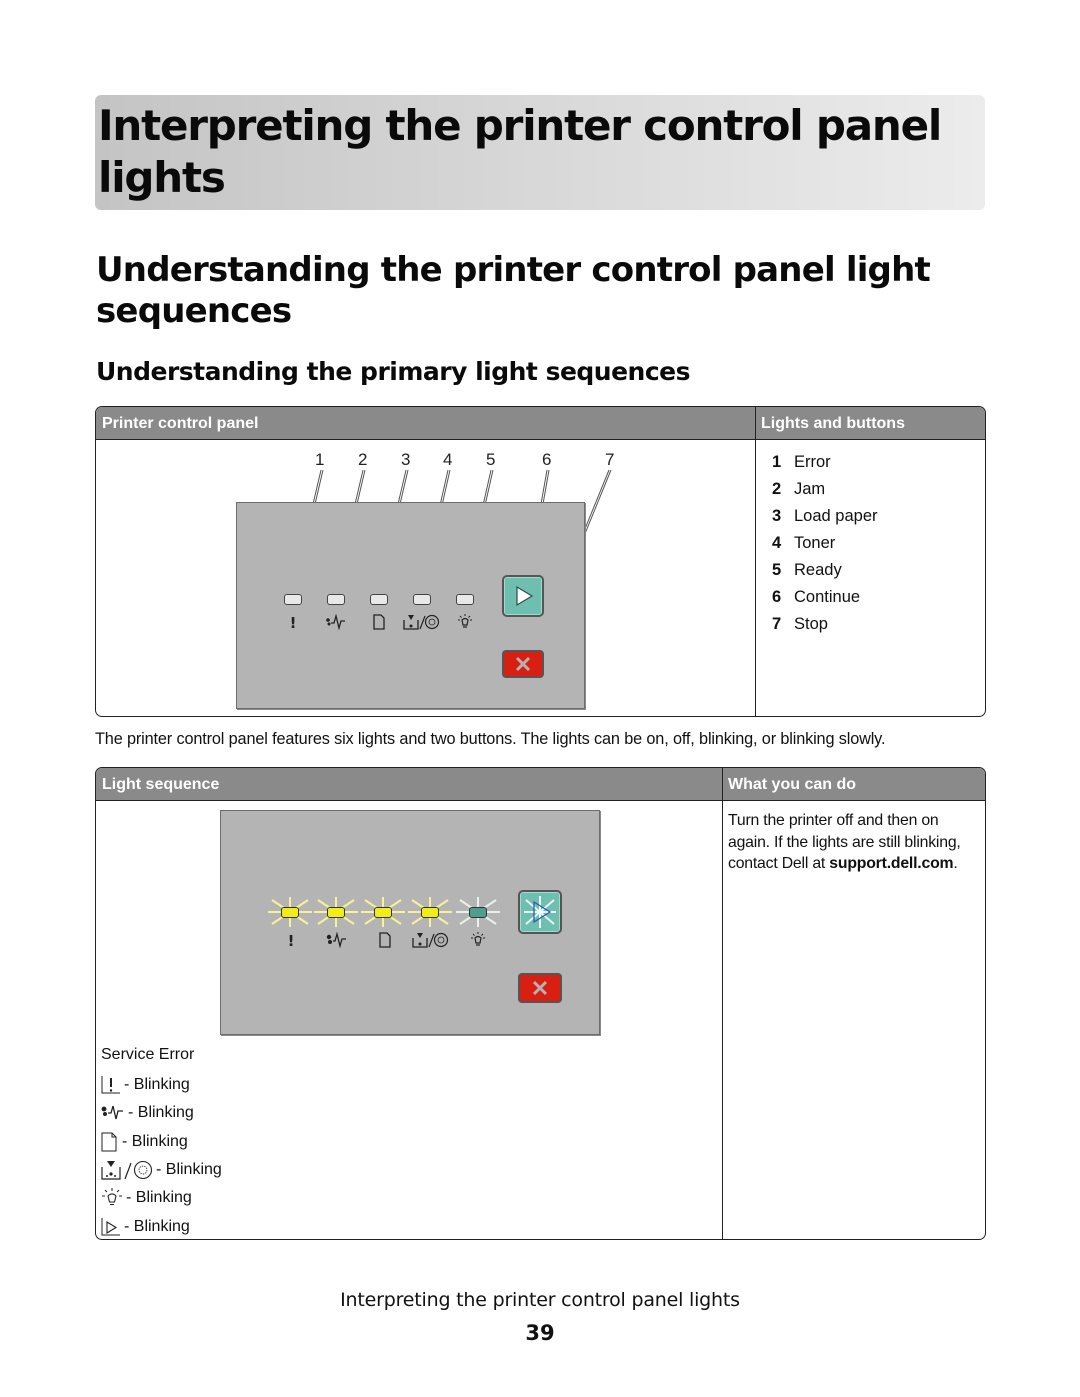 The image size is (1080, 1397). I want to click on continue-button-blinking, so click(540, 912).